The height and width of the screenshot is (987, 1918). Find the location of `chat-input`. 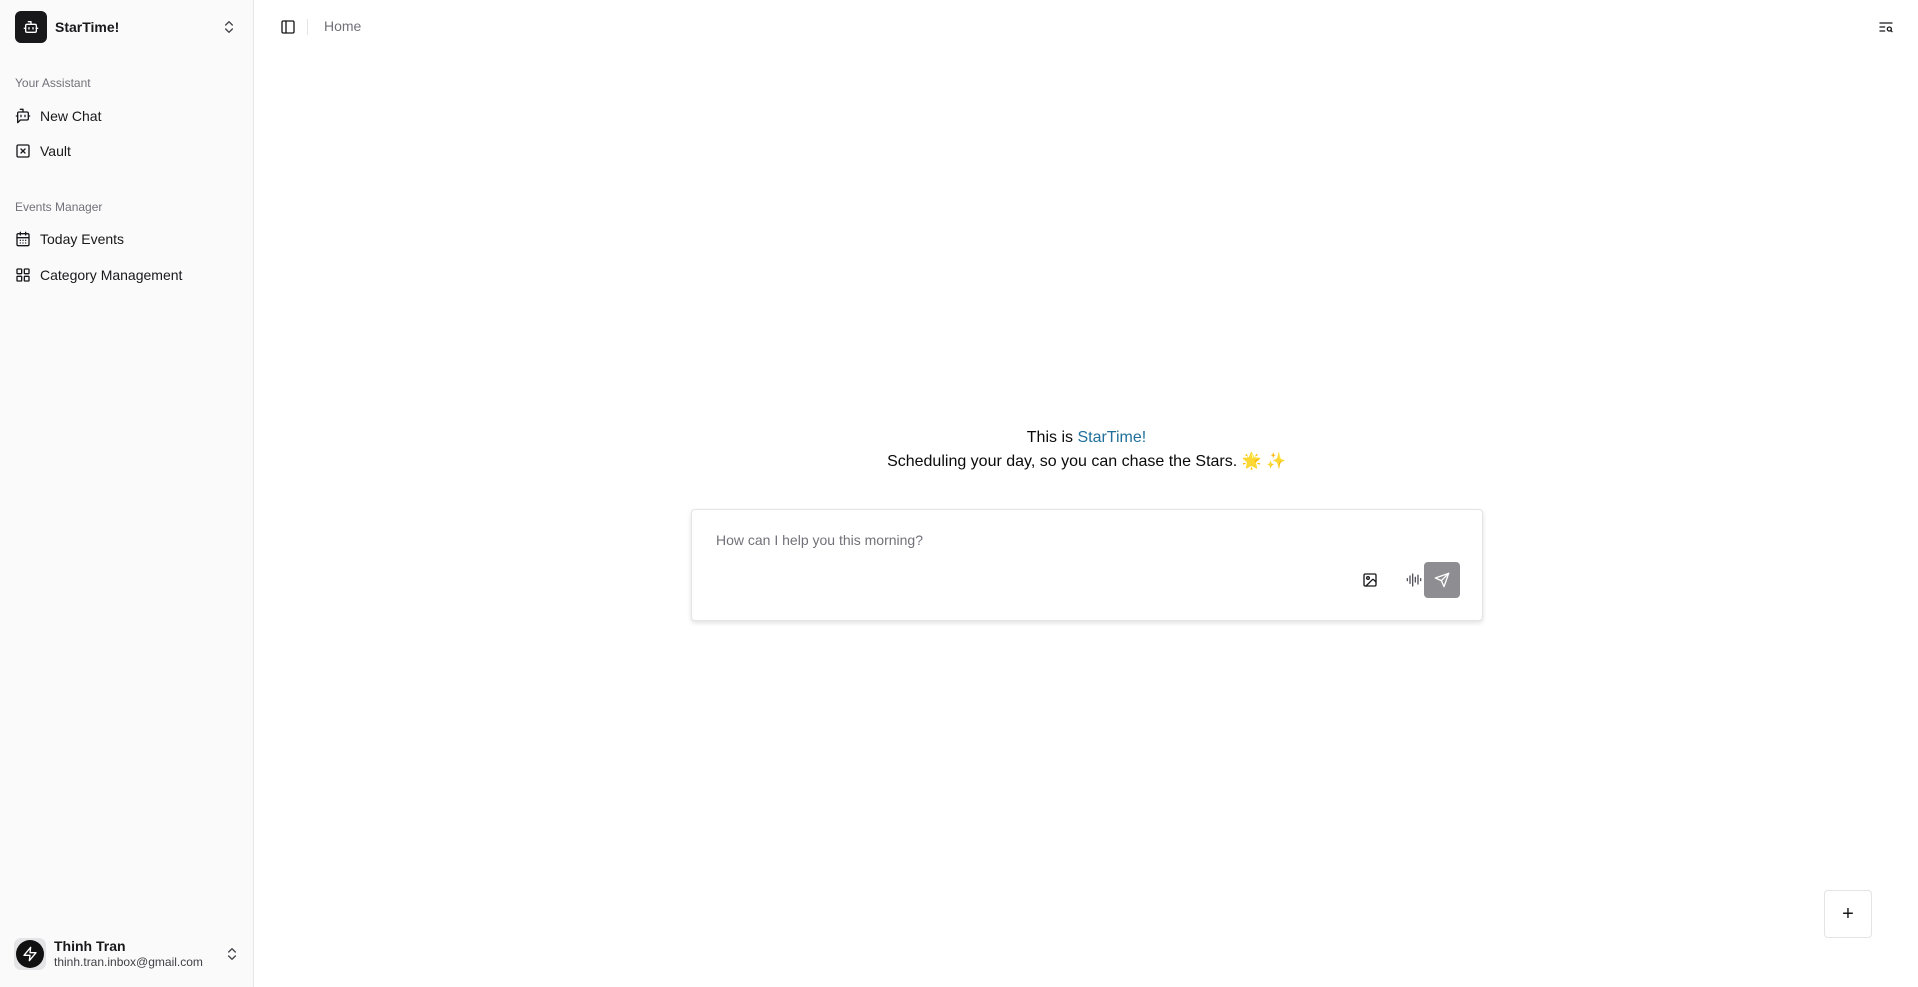

chat-input is located at coordinates (1066, 540).